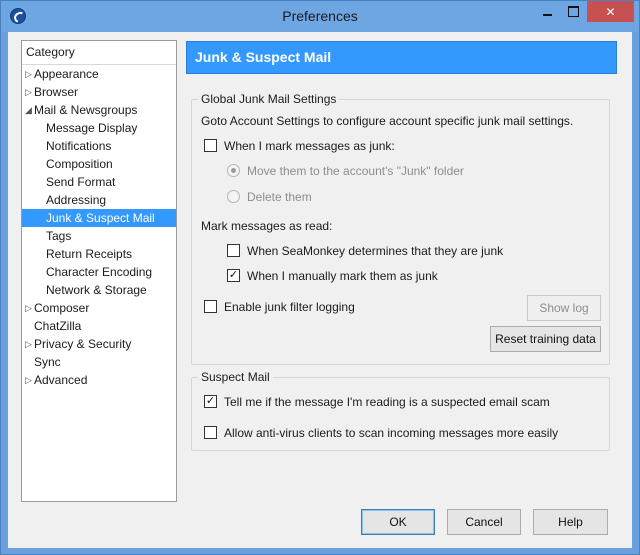 The width and height of the screenshot is (640, 555). What do you see at coordinates (545, 339) in the screenshot?
I see `reset-training-data-button: Reset training data` at bounding box center [545, 339].